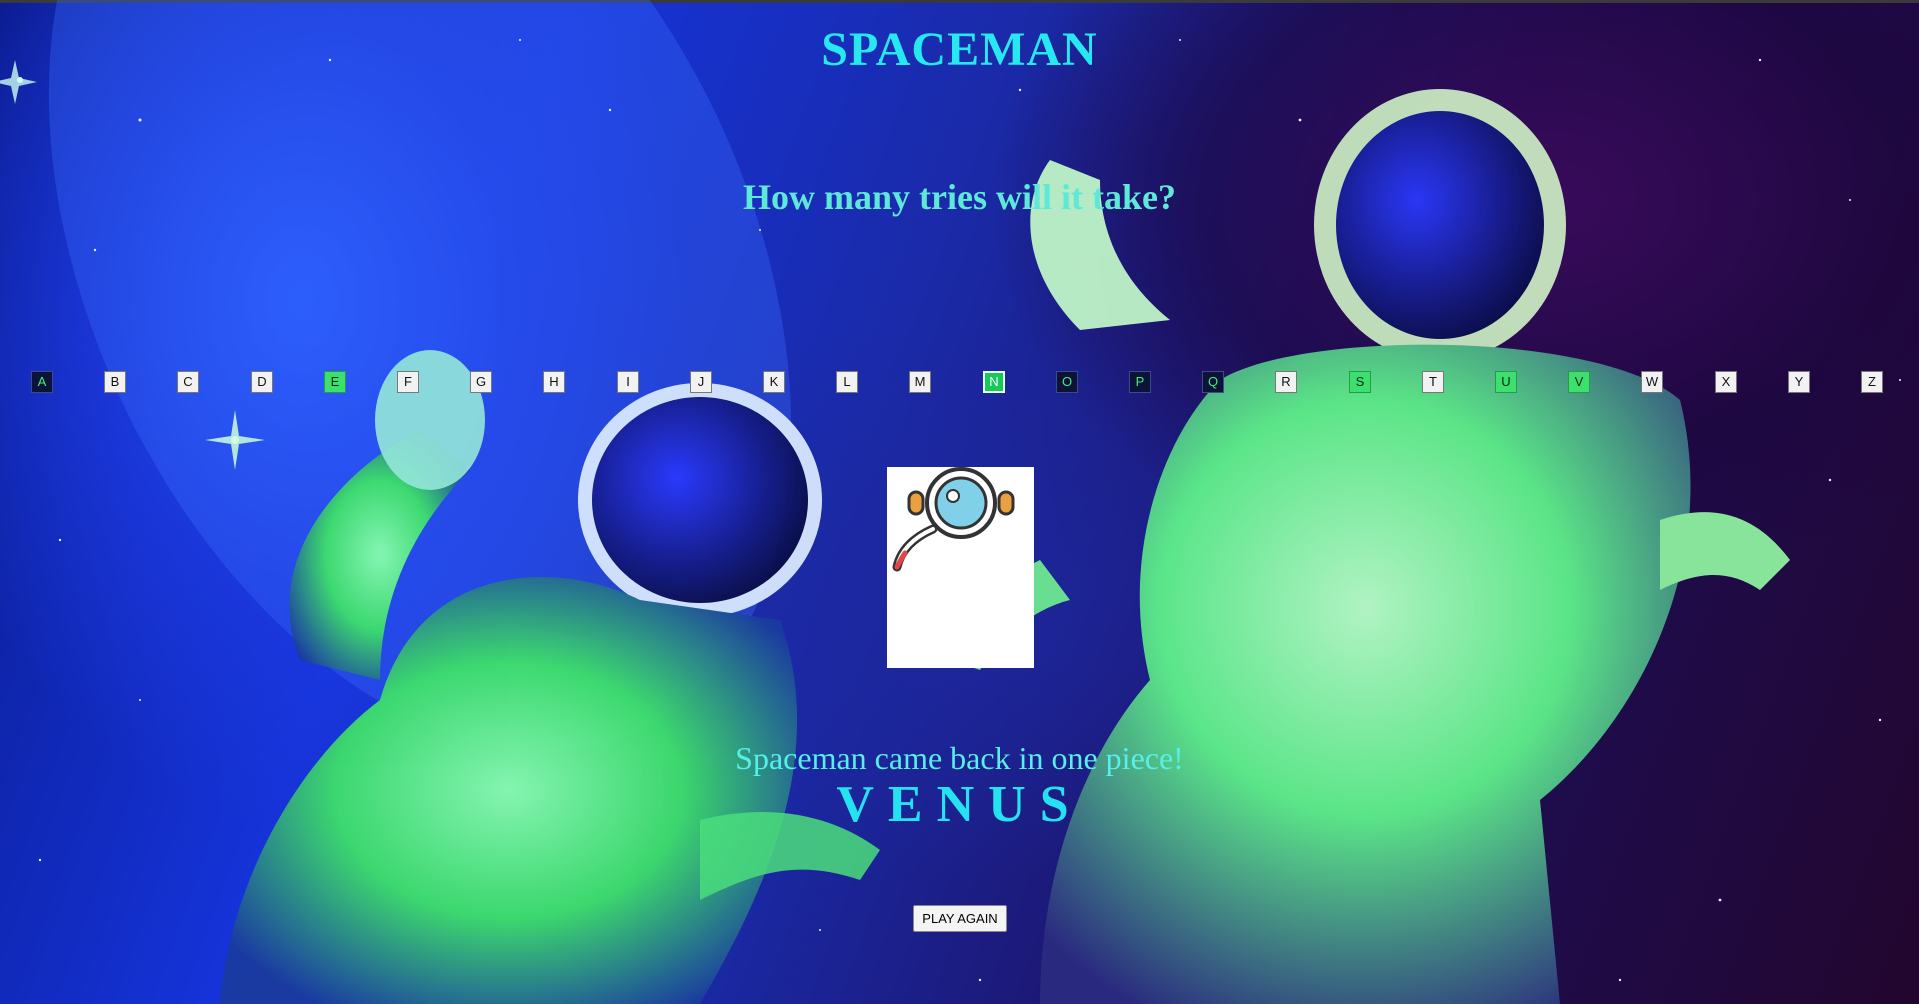  I want to click on game-subtitle: How many tries will it take?, so click(959, 197).